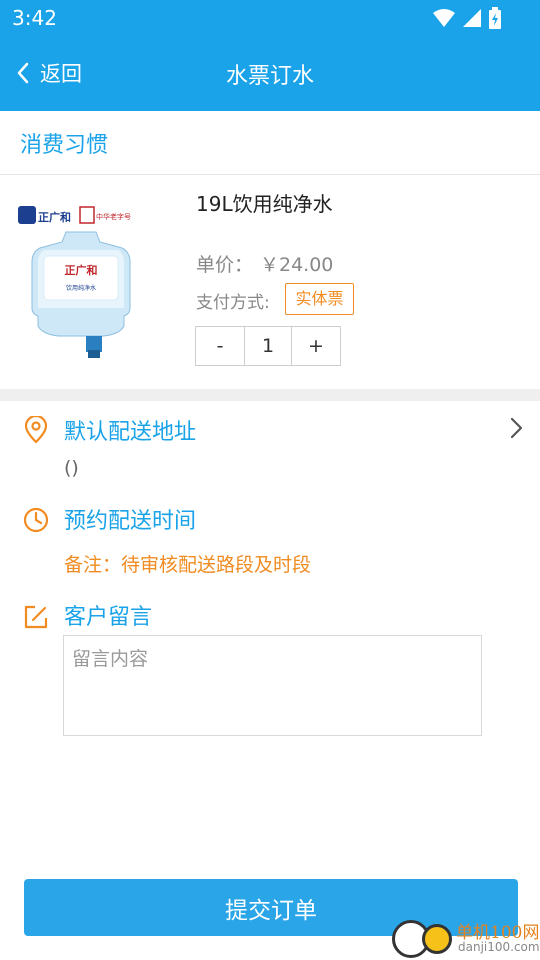 Image resolution: width=540 pixels, height=960 pixels. Describe the element at coordinates (297, 265) in the screenshot. I see `price-value: ￥24.00` at that location.